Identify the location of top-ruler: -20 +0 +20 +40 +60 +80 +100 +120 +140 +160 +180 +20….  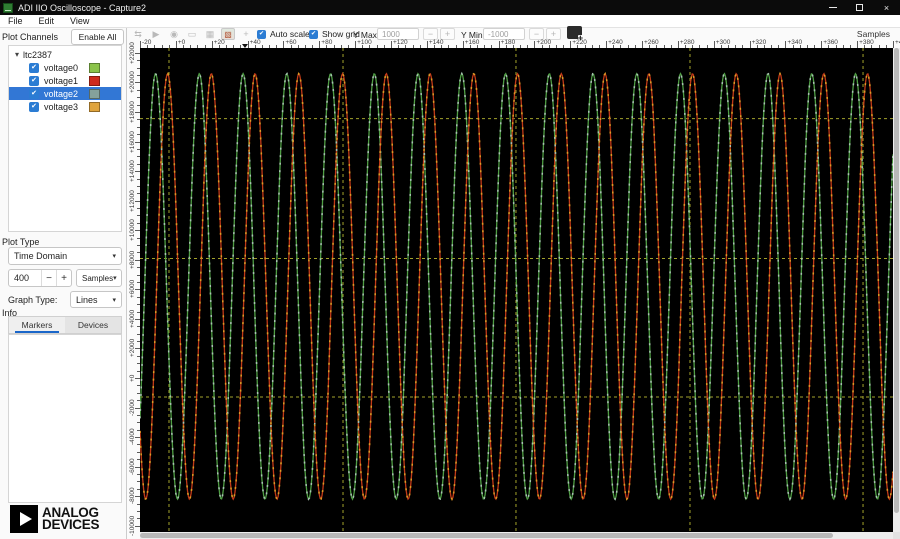
(517, 43).